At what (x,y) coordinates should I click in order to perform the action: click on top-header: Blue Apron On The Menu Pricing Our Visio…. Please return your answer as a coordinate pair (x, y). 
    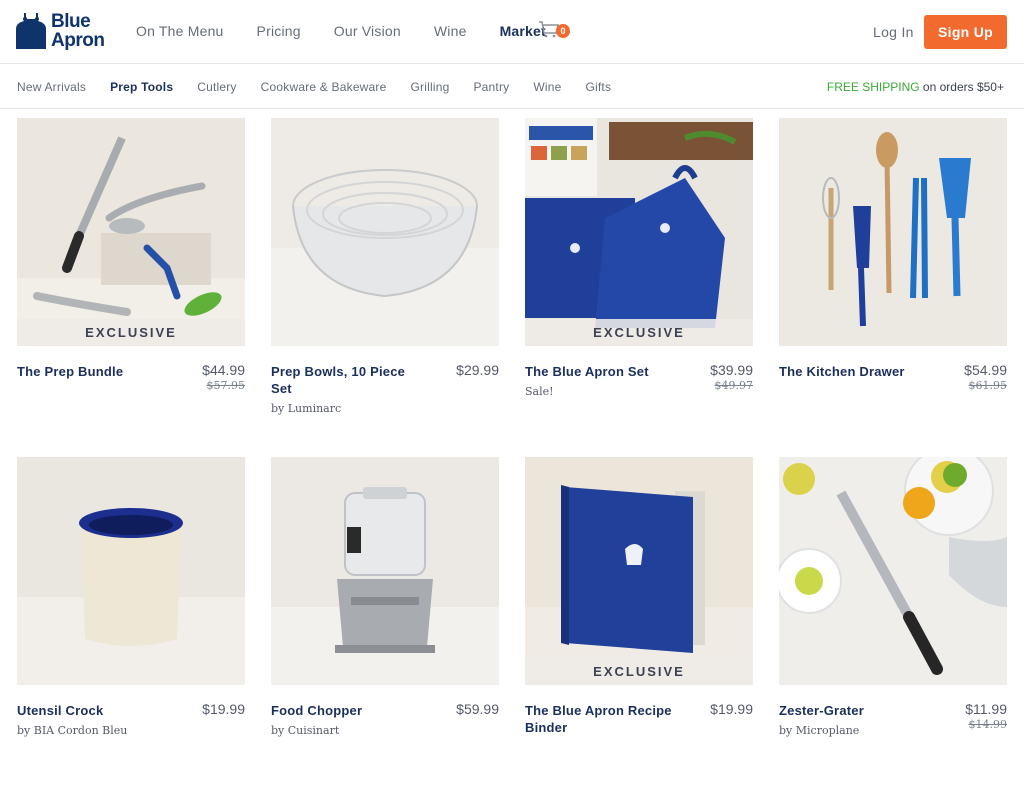
    Looking at the image, I should click on (512, 32).